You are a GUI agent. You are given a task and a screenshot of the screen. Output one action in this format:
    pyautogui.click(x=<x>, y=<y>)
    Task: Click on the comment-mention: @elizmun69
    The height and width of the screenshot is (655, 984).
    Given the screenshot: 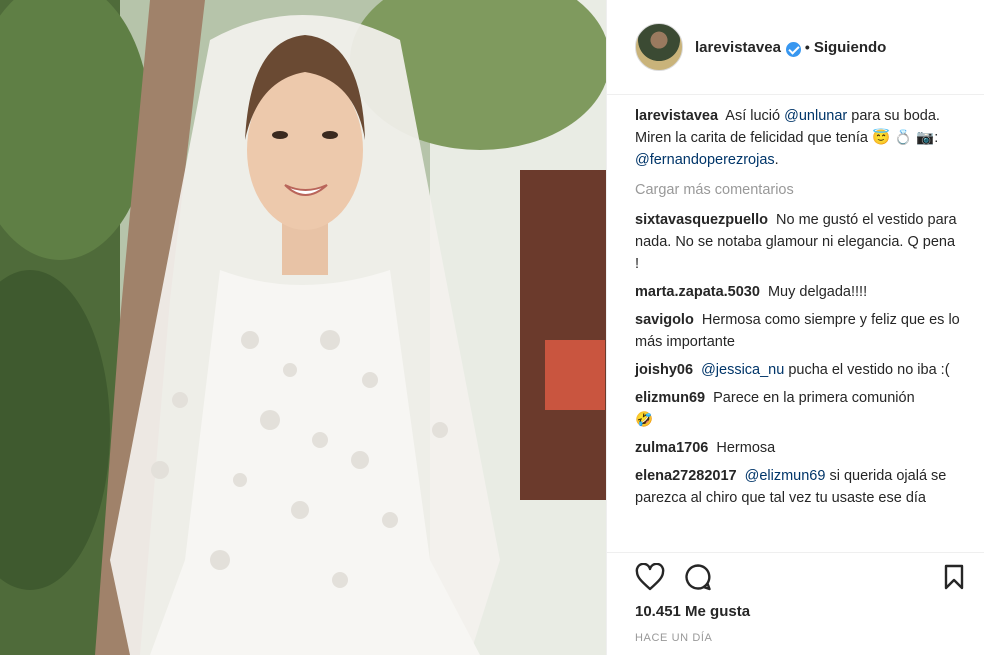 What is the action you would take?
    pyautogui.click(x=785, y=476)
    